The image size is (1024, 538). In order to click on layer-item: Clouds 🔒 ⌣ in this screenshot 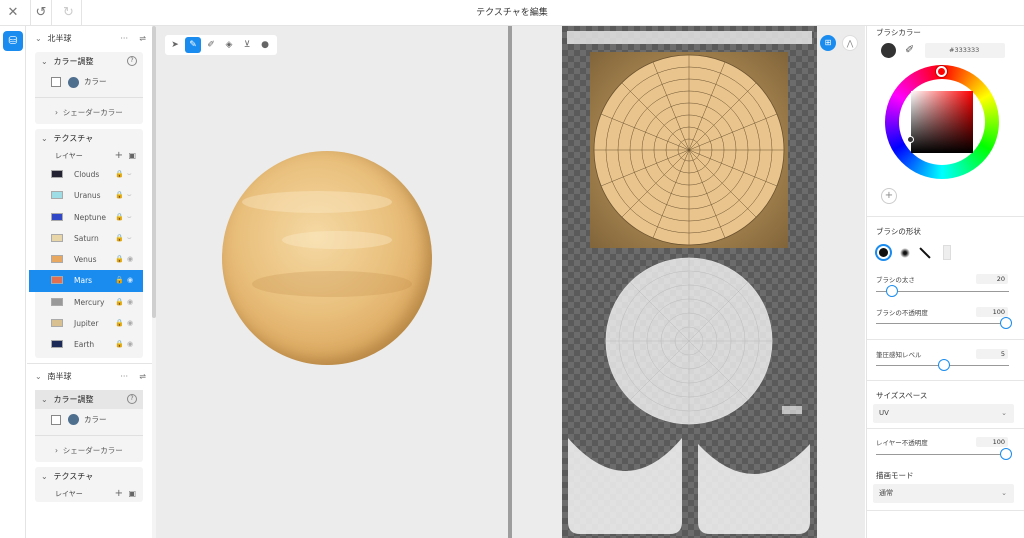, I will do `click(89, 174)`.